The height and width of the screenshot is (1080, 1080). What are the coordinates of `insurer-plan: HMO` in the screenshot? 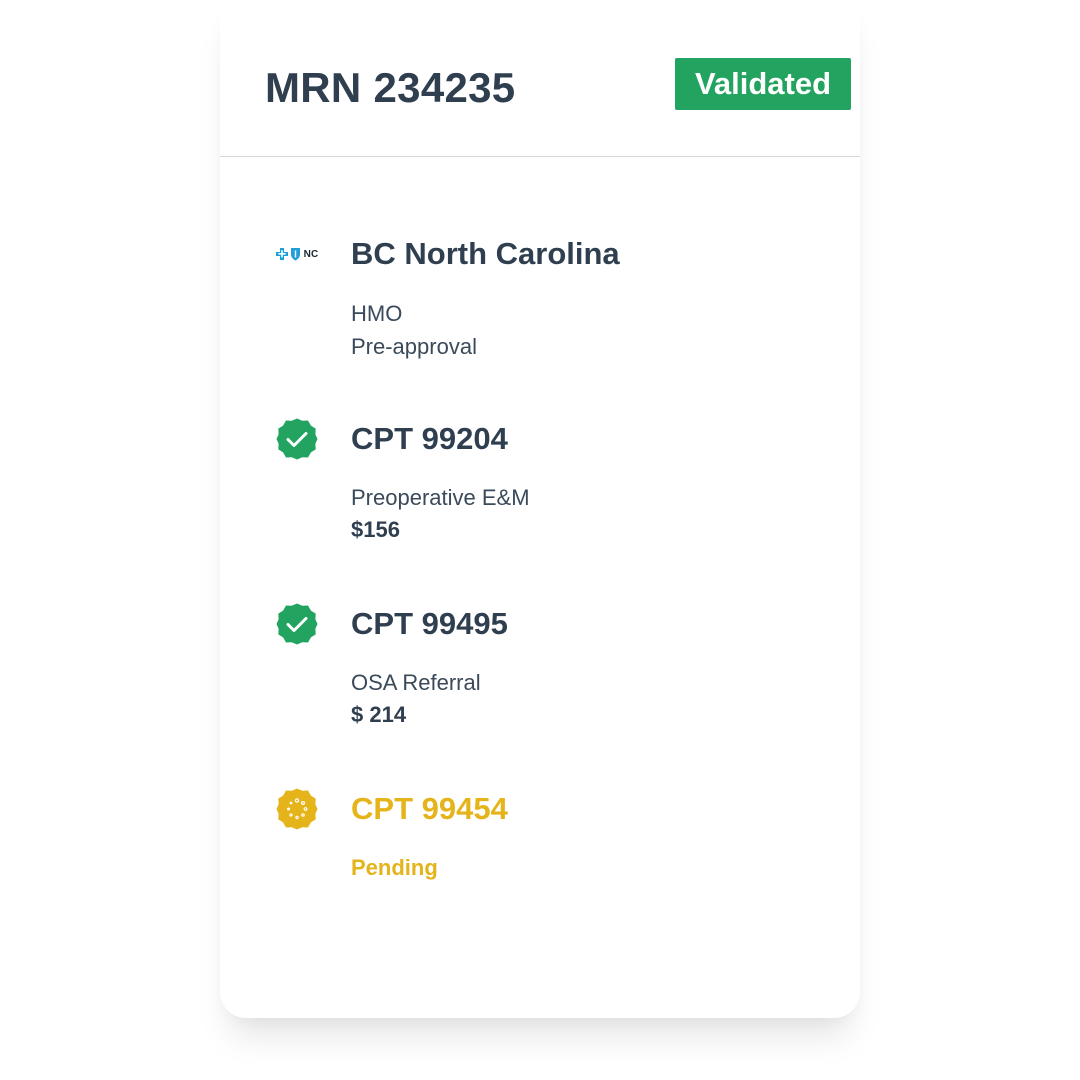 It's located at (377, 313).